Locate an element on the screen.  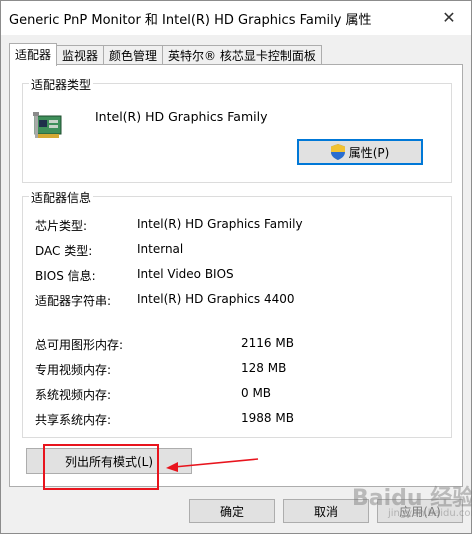
list-all-modes-button: 列出所有模式(L) is located at coordinates (109, 461).